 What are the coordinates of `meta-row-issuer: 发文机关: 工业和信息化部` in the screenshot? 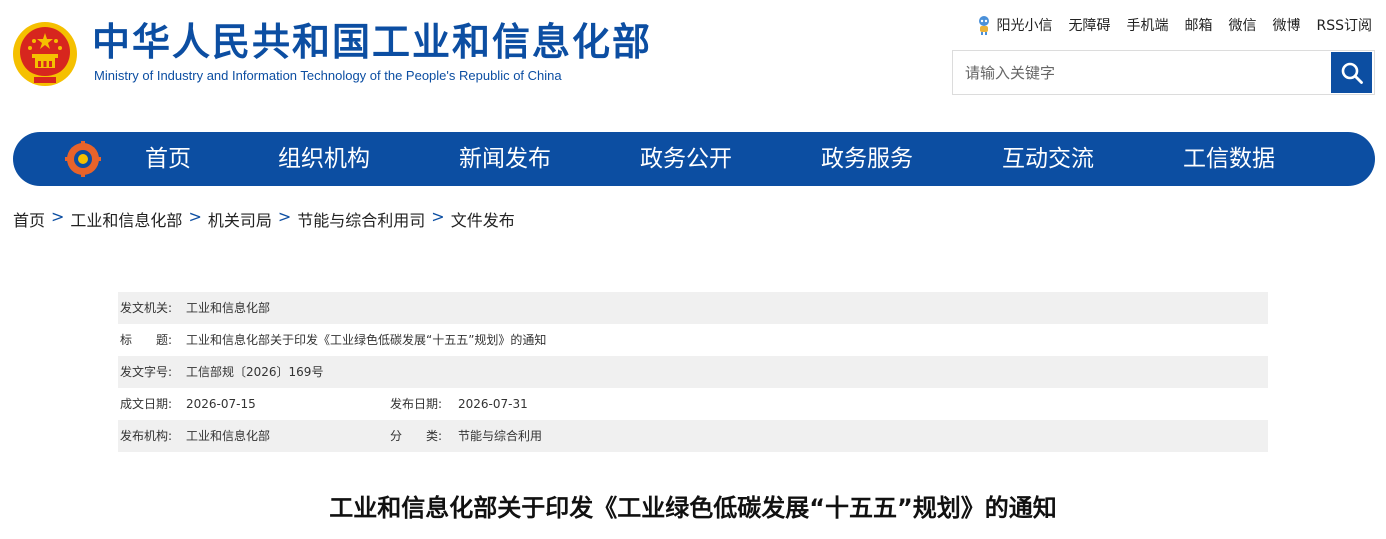 It's located at (693, 308).